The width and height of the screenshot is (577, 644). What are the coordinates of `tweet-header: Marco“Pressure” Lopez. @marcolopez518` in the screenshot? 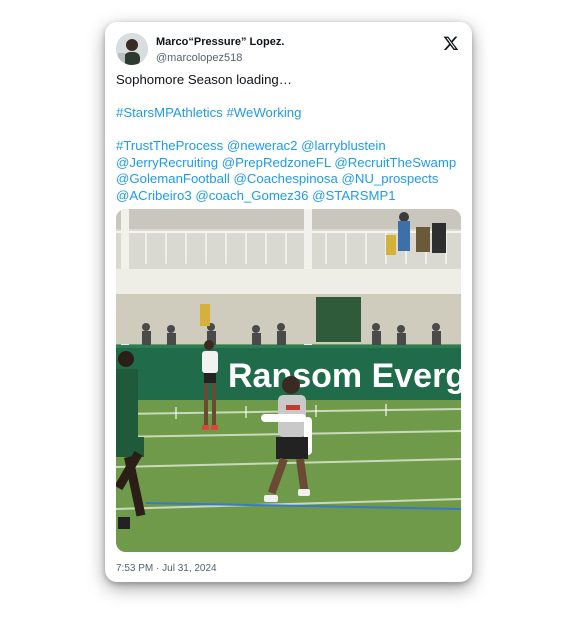 It's located at (288, 51).